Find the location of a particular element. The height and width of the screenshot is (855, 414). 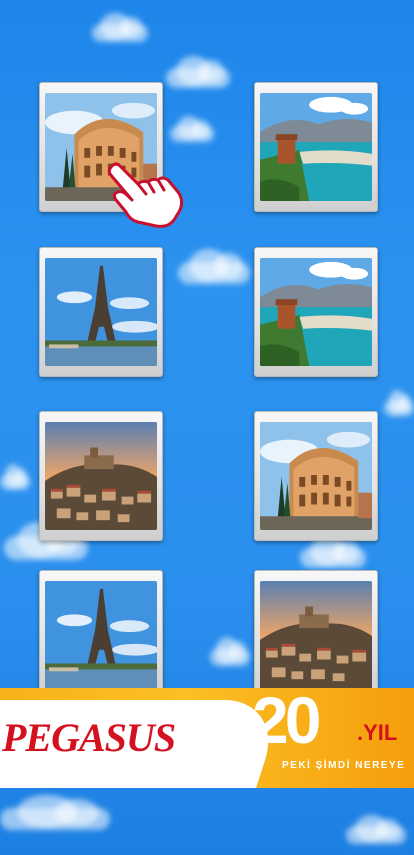

anniversary-number: 20 is located at coordinates (286, 722).